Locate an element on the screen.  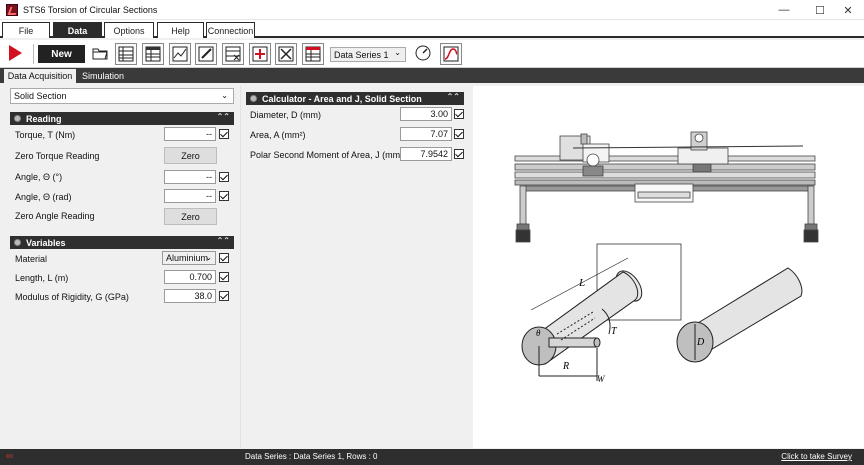
tab-file: File is located at coordinates (26, 30).